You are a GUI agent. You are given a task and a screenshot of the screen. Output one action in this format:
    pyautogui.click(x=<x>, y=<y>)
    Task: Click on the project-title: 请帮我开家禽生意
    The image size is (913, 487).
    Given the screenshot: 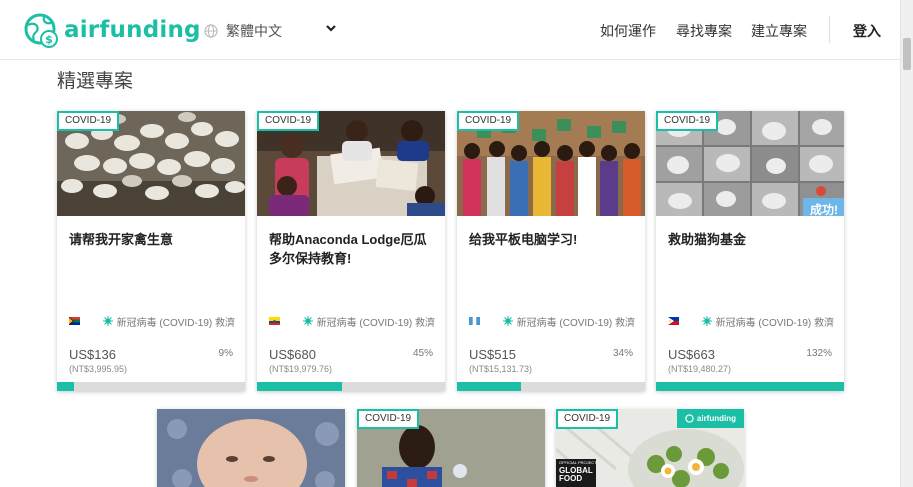 What is the action you would take?
    pyautogui.click(x=152, y=239)
    